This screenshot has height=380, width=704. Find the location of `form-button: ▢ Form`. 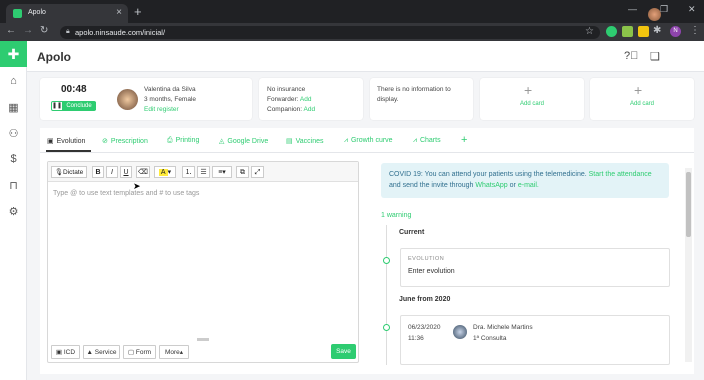

form-button: ▢ Form is located at coordinates (139, 352).